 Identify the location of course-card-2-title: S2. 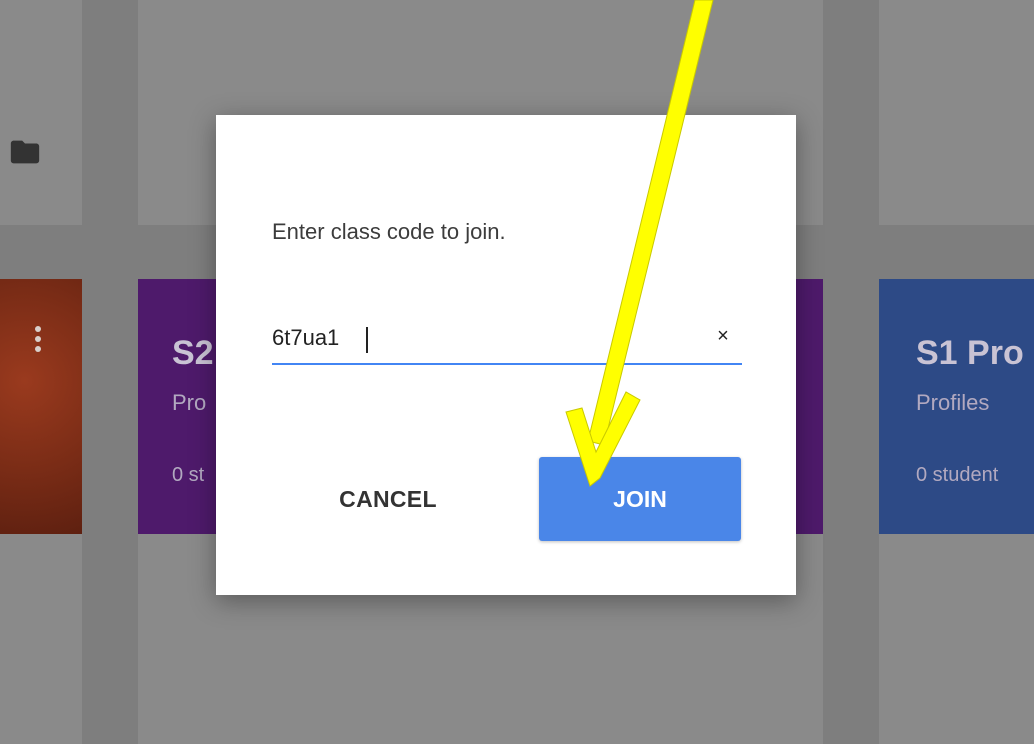
(193, 353).